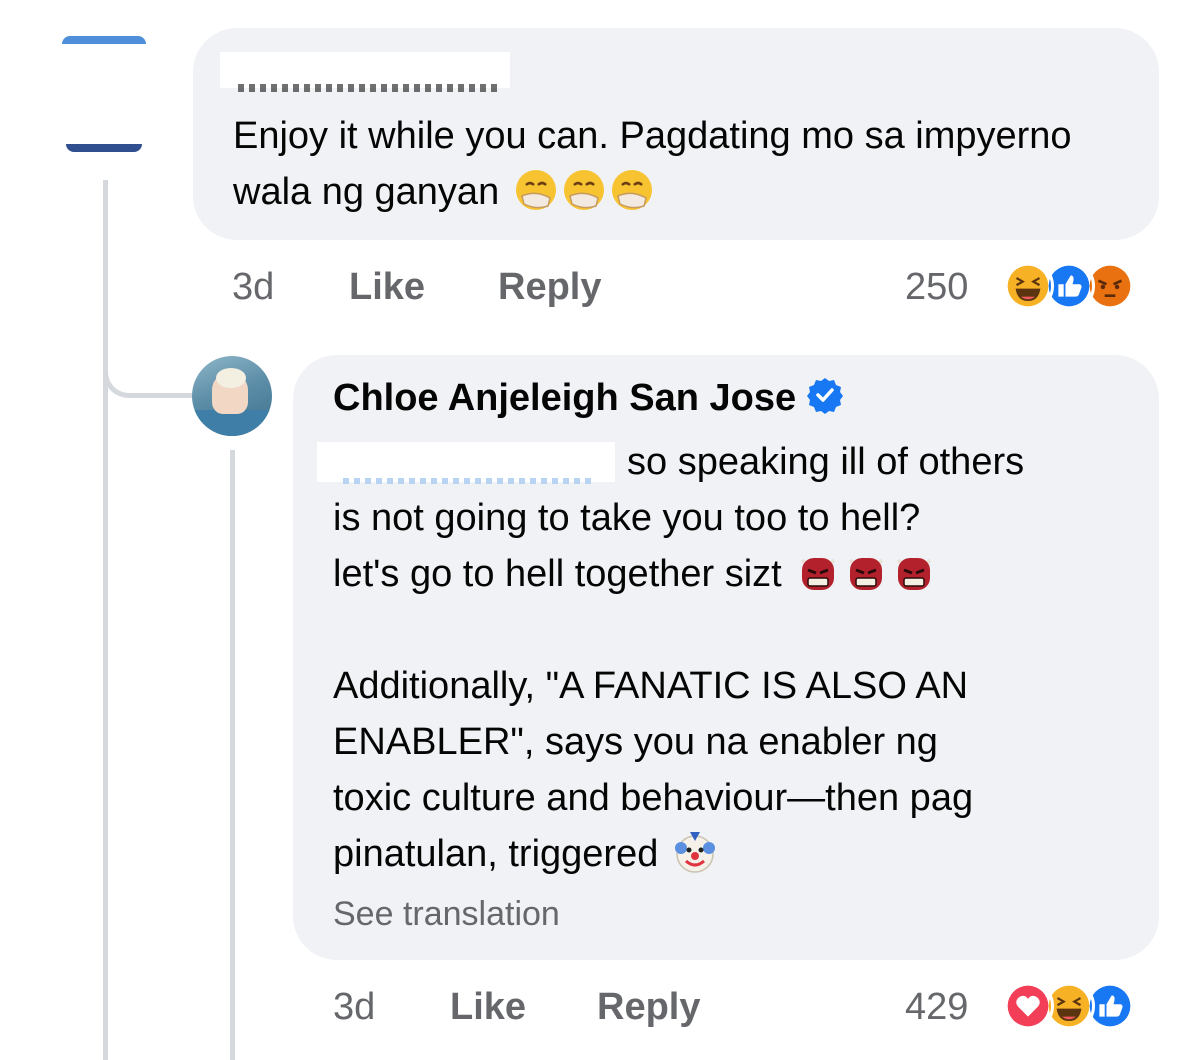 This screenshot has width=1200, height=1060. I want to click on reaction-count: 250, so click(937, 287).